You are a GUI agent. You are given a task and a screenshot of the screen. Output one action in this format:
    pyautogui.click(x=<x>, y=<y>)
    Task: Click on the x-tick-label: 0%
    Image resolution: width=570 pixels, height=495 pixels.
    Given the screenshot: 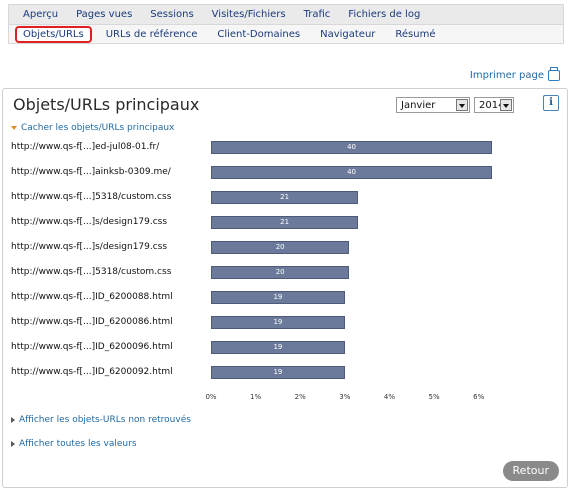 What is the action you would take?
    pyautogui.click(x=211, y=397)
    